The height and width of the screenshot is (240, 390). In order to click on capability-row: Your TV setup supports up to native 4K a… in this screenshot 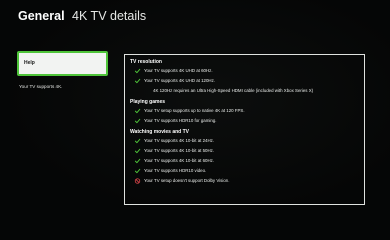, I will do `click(247, 111)`.